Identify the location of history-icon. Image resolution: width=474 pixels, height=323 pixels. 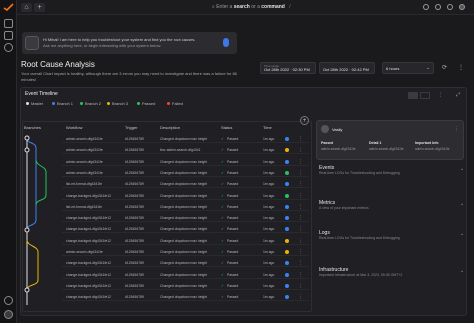
(8, 47).